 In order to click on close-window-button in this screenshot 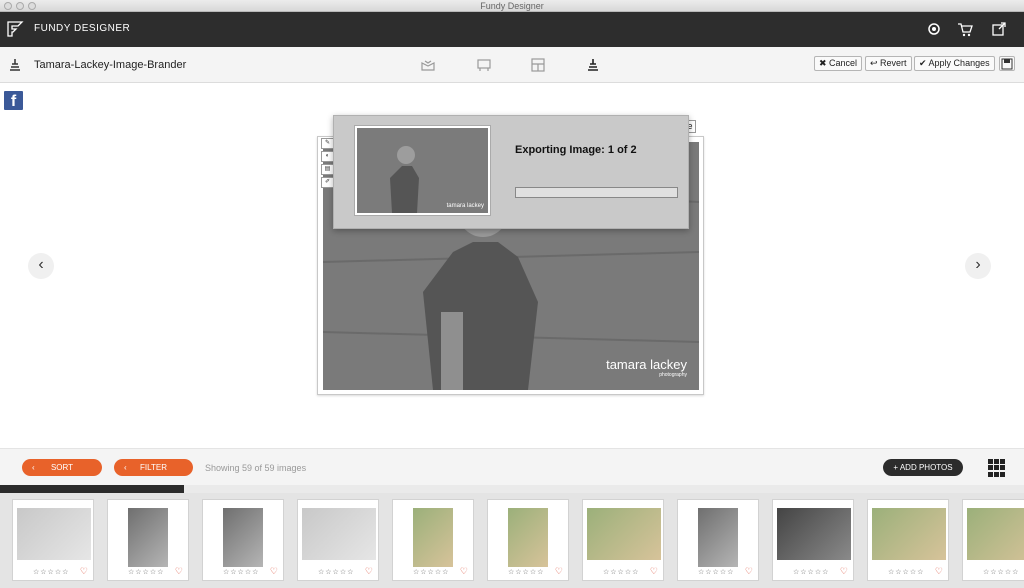, I will do `click(8, 6)`.